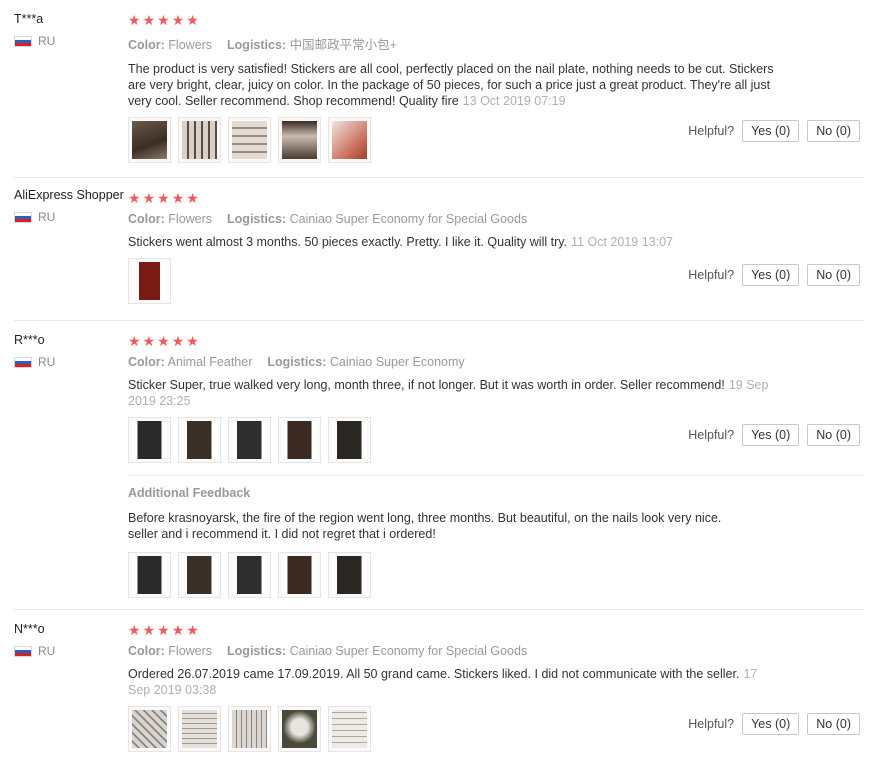 The image size is (877, 769). What do you see at coordinates (496, 575) in the screenshot?
I see `additional-feedback-photos` at bounding box center [496, 575].